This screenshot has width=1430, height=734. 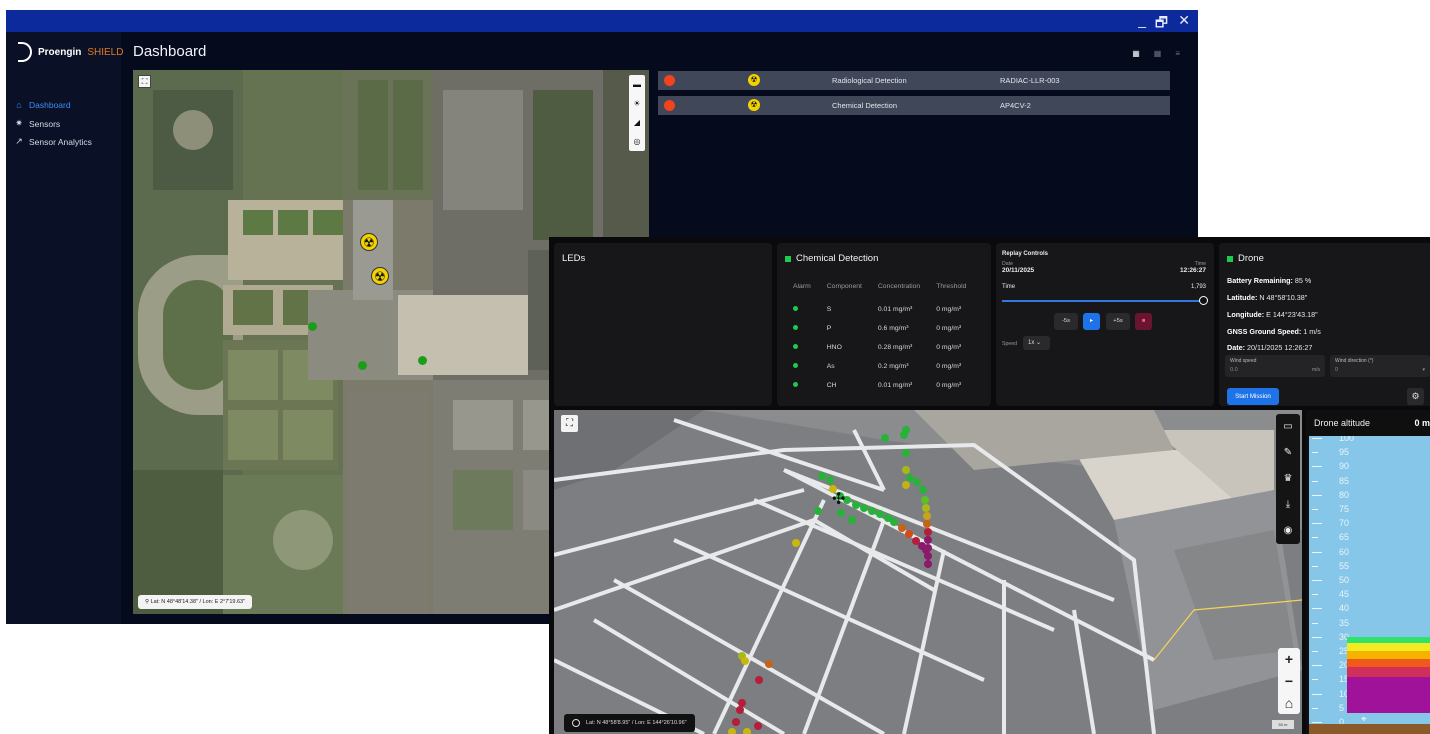 What do you see at coordinates (1161, 24) in the screenshot?
I see `restore-icon: 🗗` at bounding box center [1161, 24].